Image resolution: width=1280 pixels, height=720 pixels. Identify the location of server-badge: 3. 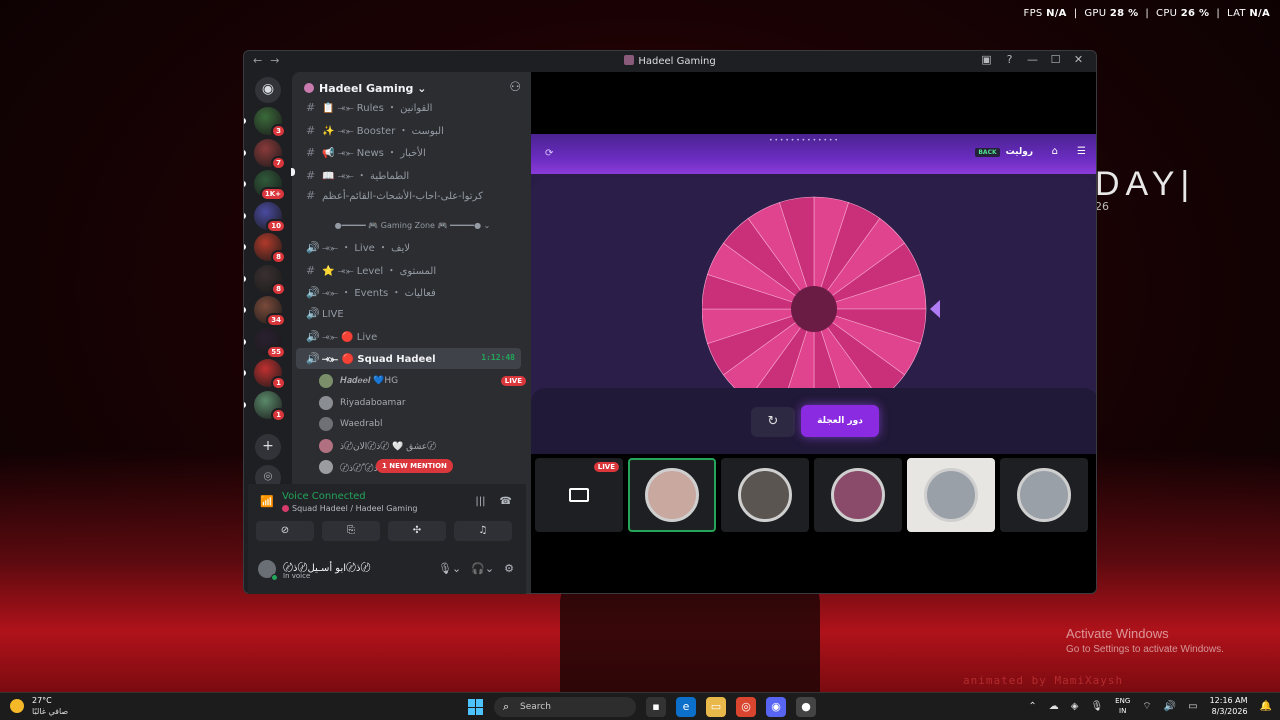
(278, 131).